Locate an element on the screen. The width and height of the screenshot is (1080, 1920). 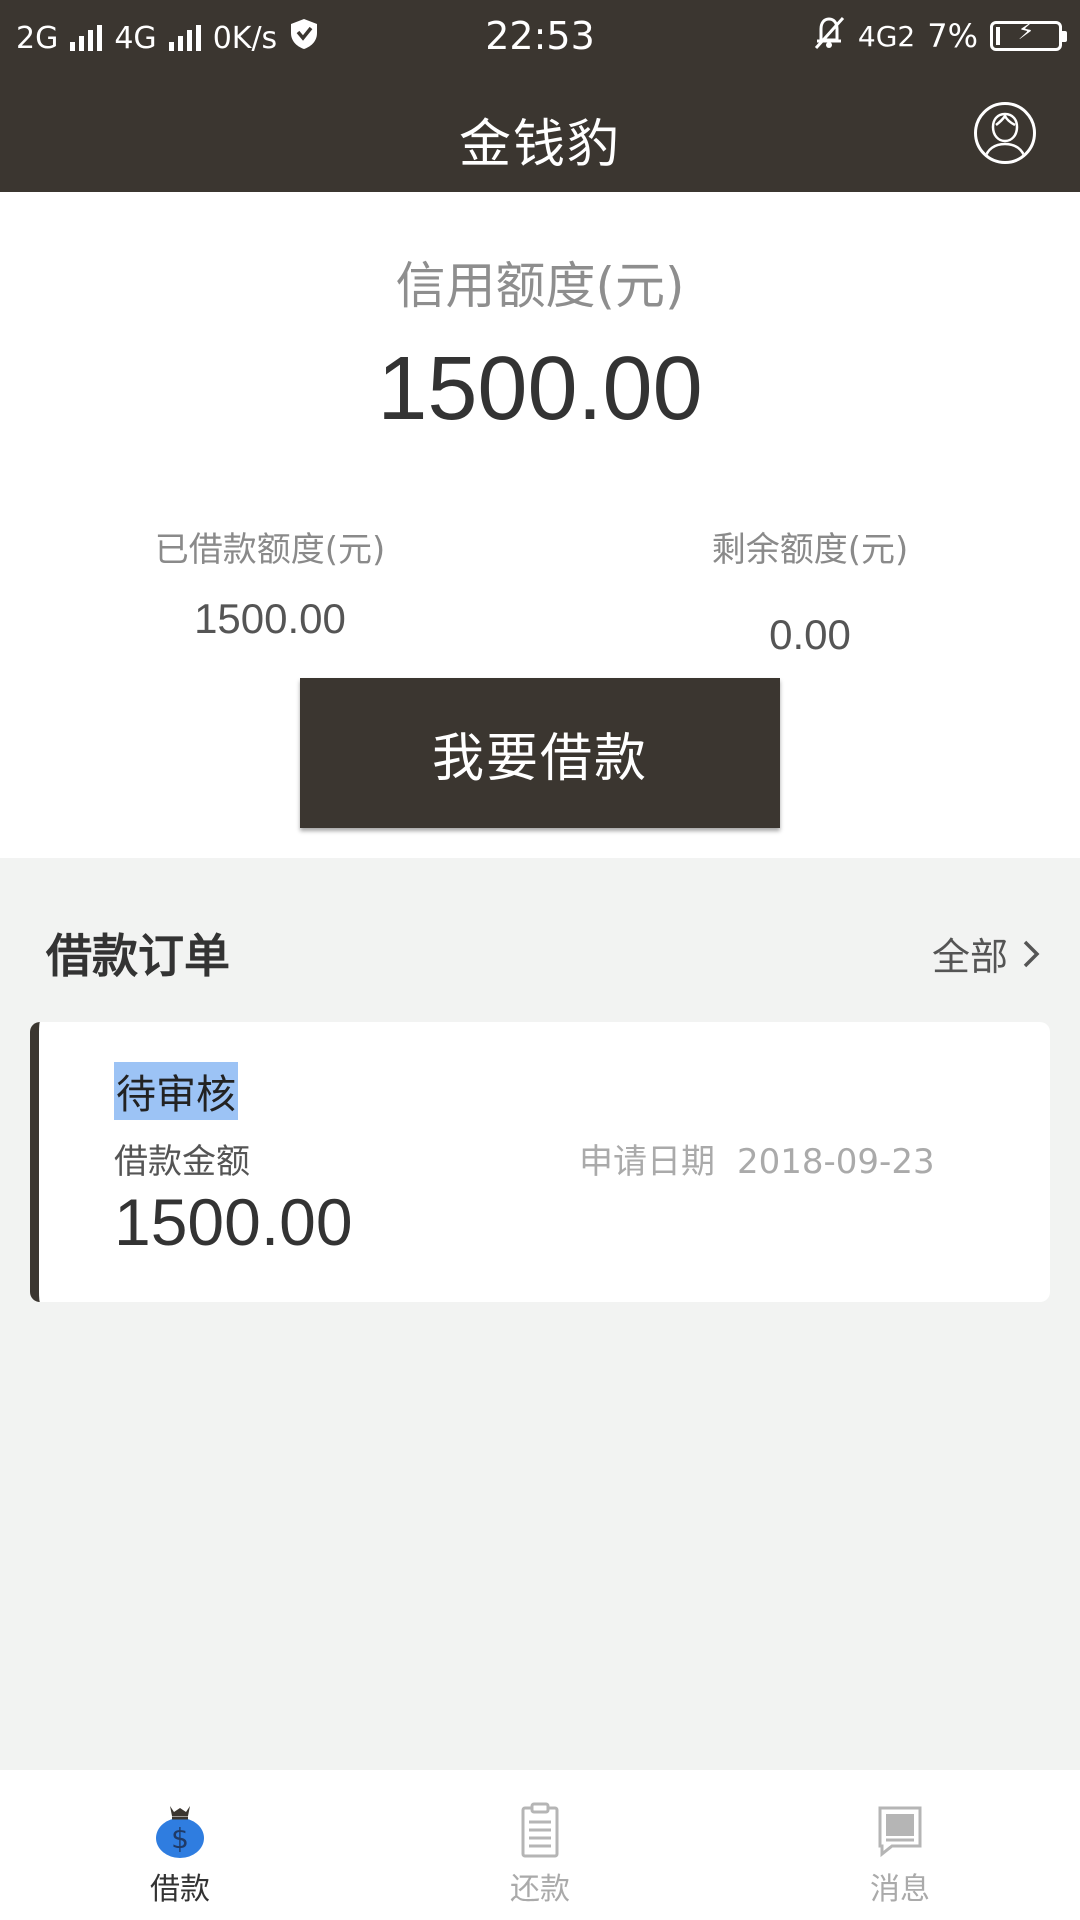
borrow-button: 我要借款 is located at coordinates (540, 753).